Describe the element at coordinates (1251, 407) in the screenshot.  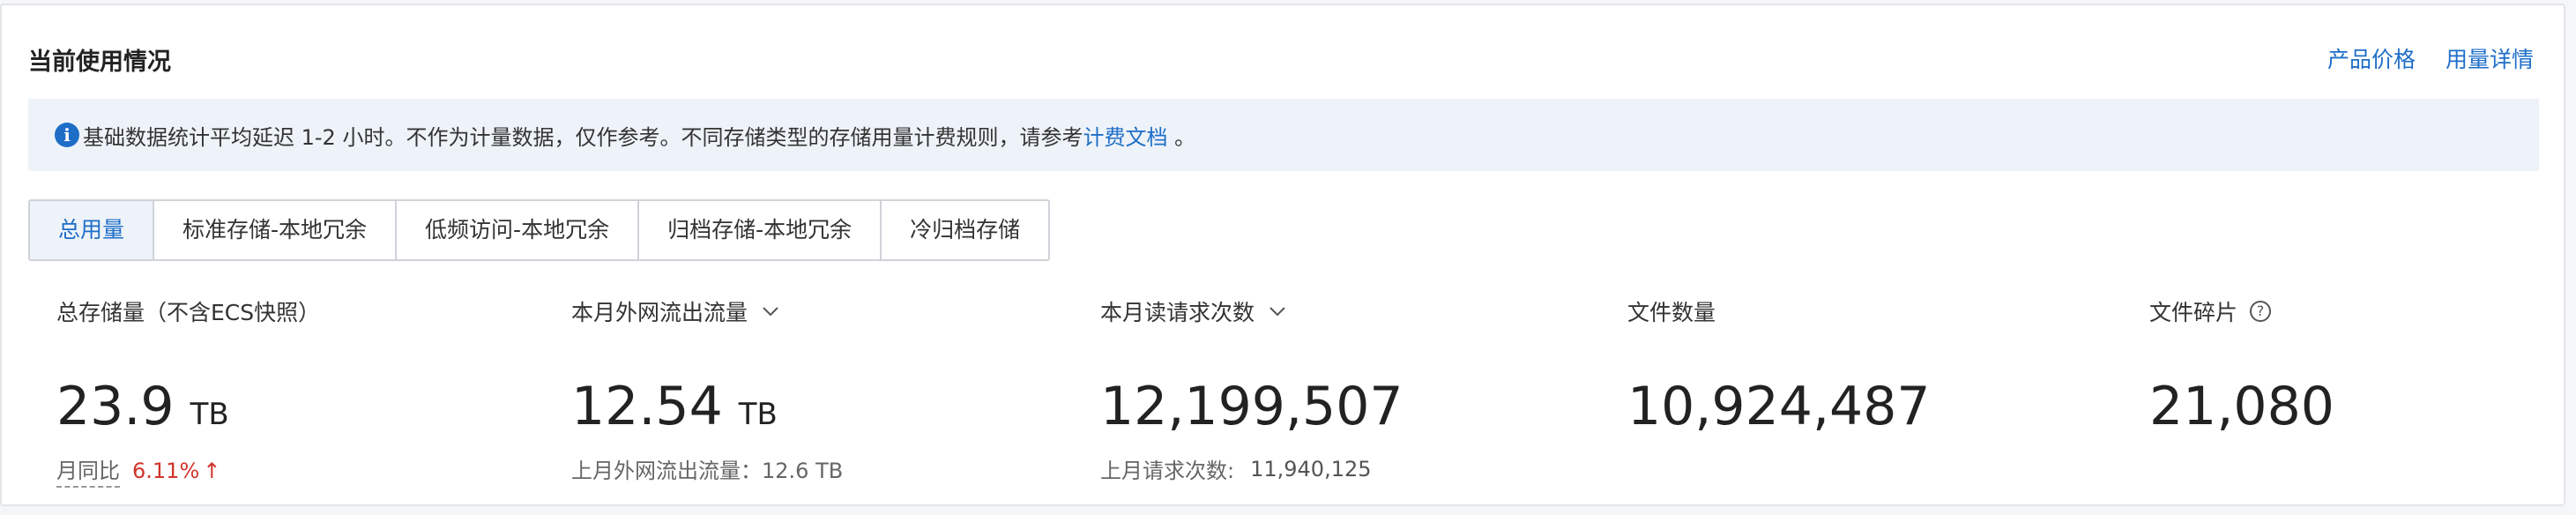
I see `reads-value: 12,199,507` at that location.